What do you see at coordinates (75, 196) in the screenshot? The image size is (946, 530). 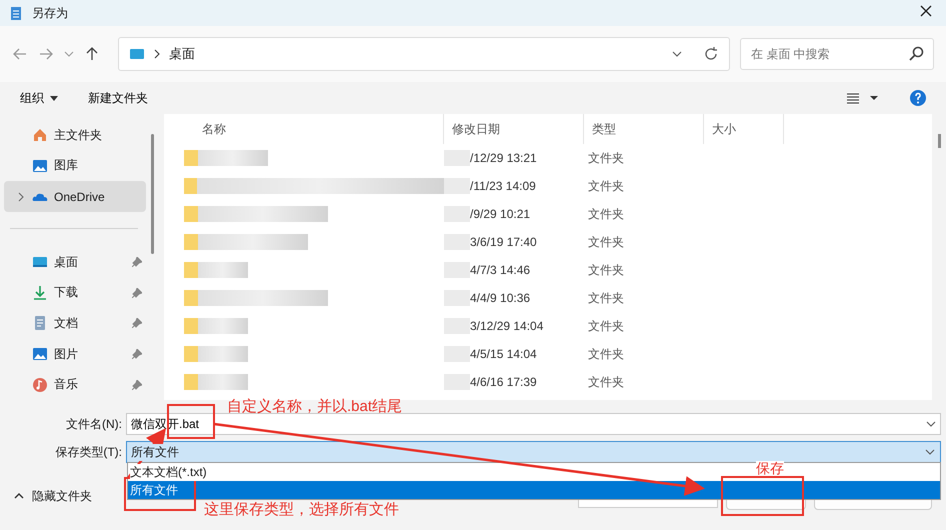 I see `sidebar-item: OneDrive` at bounding box center [75, 196].